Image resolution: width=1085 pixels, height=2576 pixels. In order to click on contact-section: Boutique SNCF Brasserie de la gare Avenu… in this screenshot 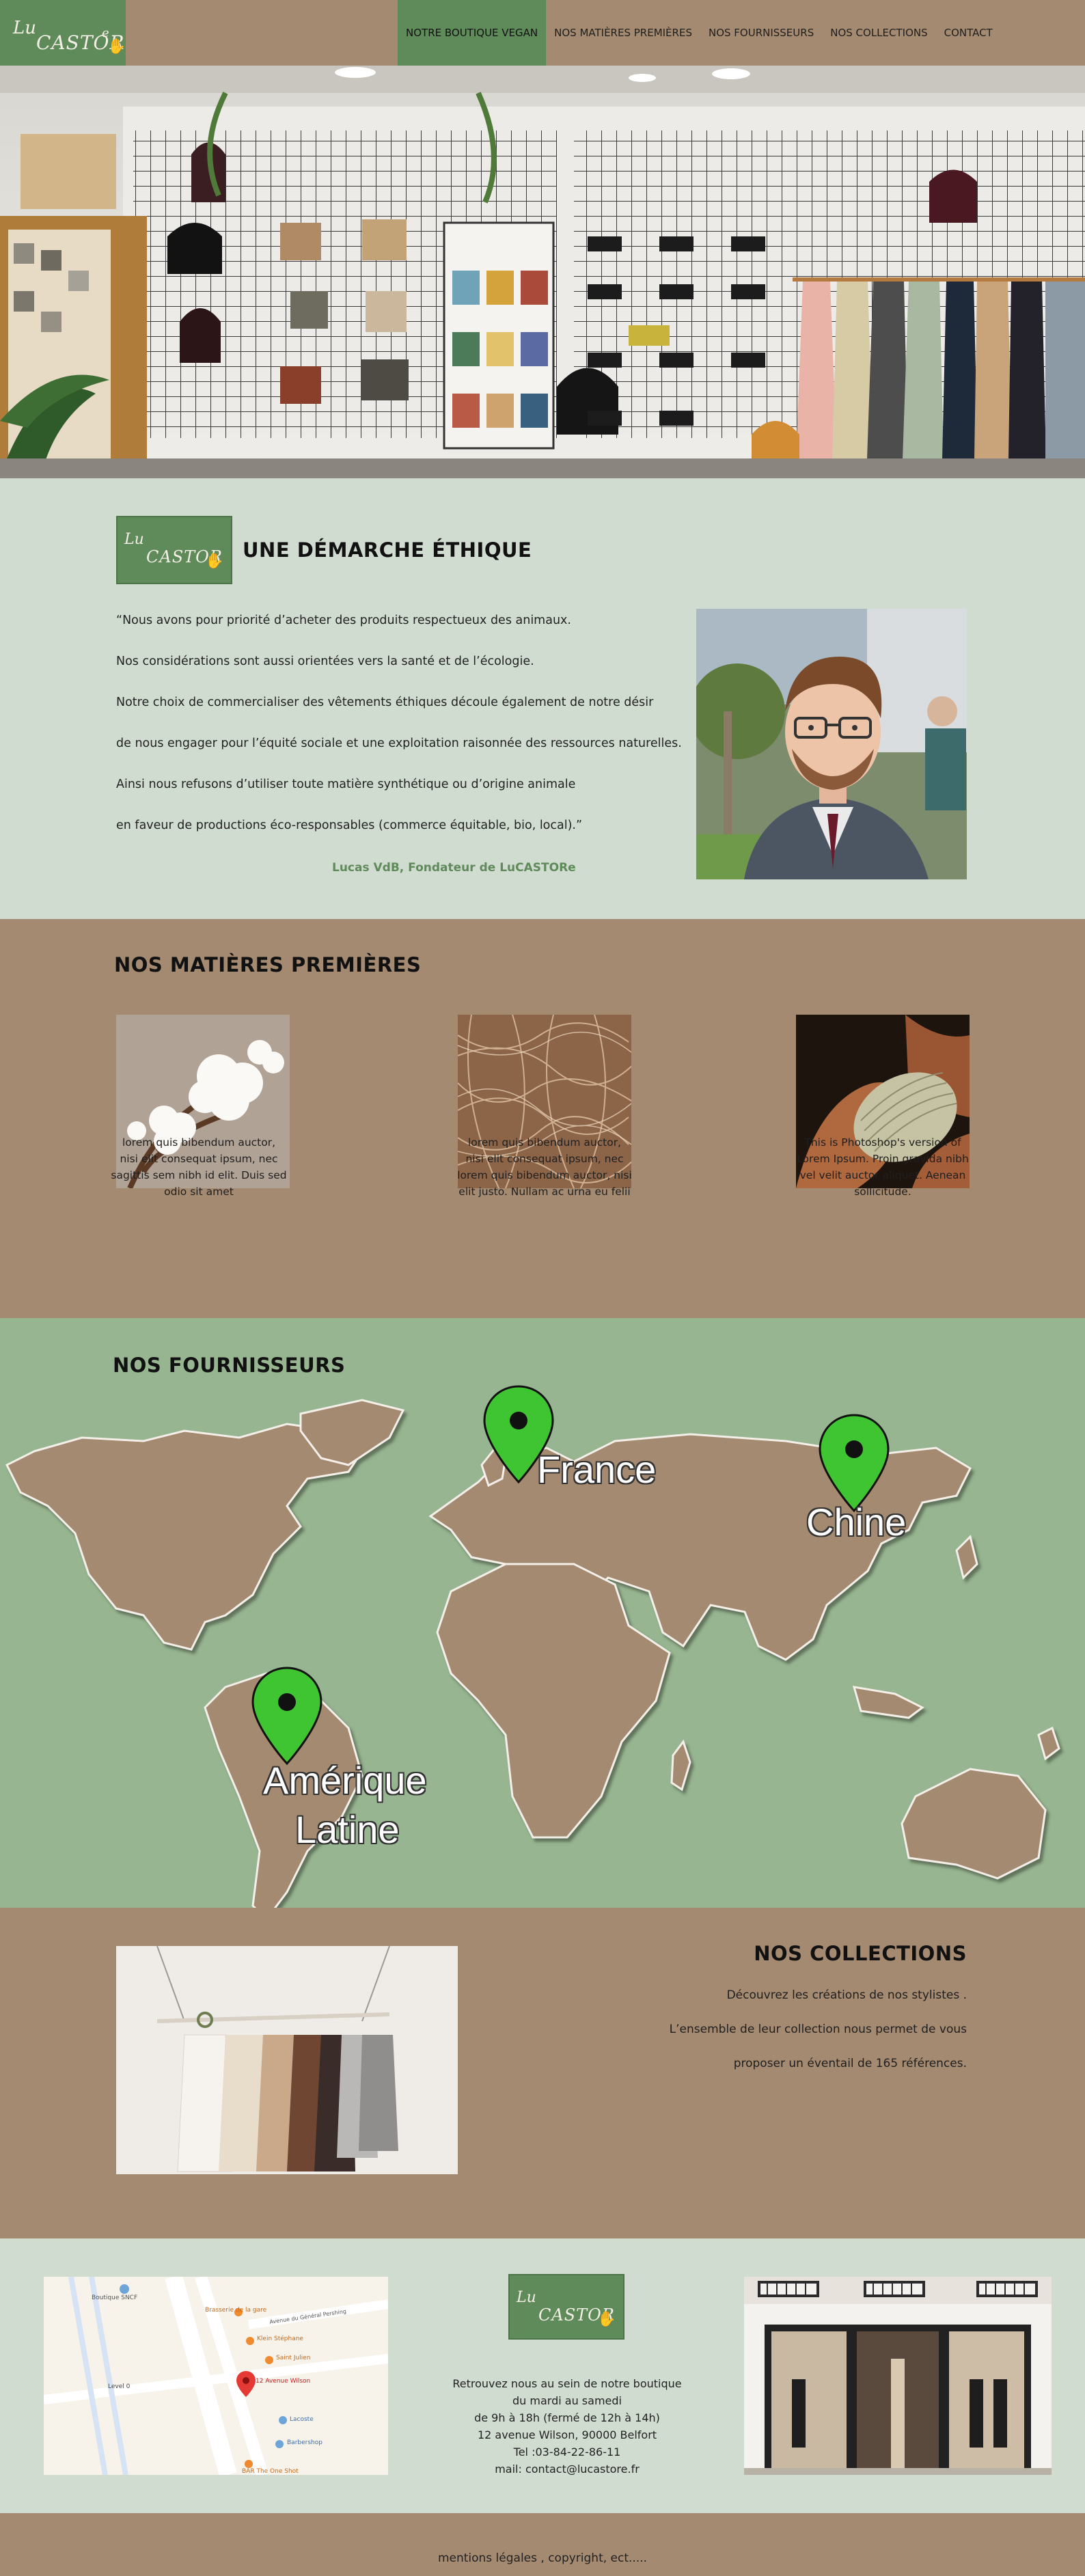, I will do `click(542, 2375)`.